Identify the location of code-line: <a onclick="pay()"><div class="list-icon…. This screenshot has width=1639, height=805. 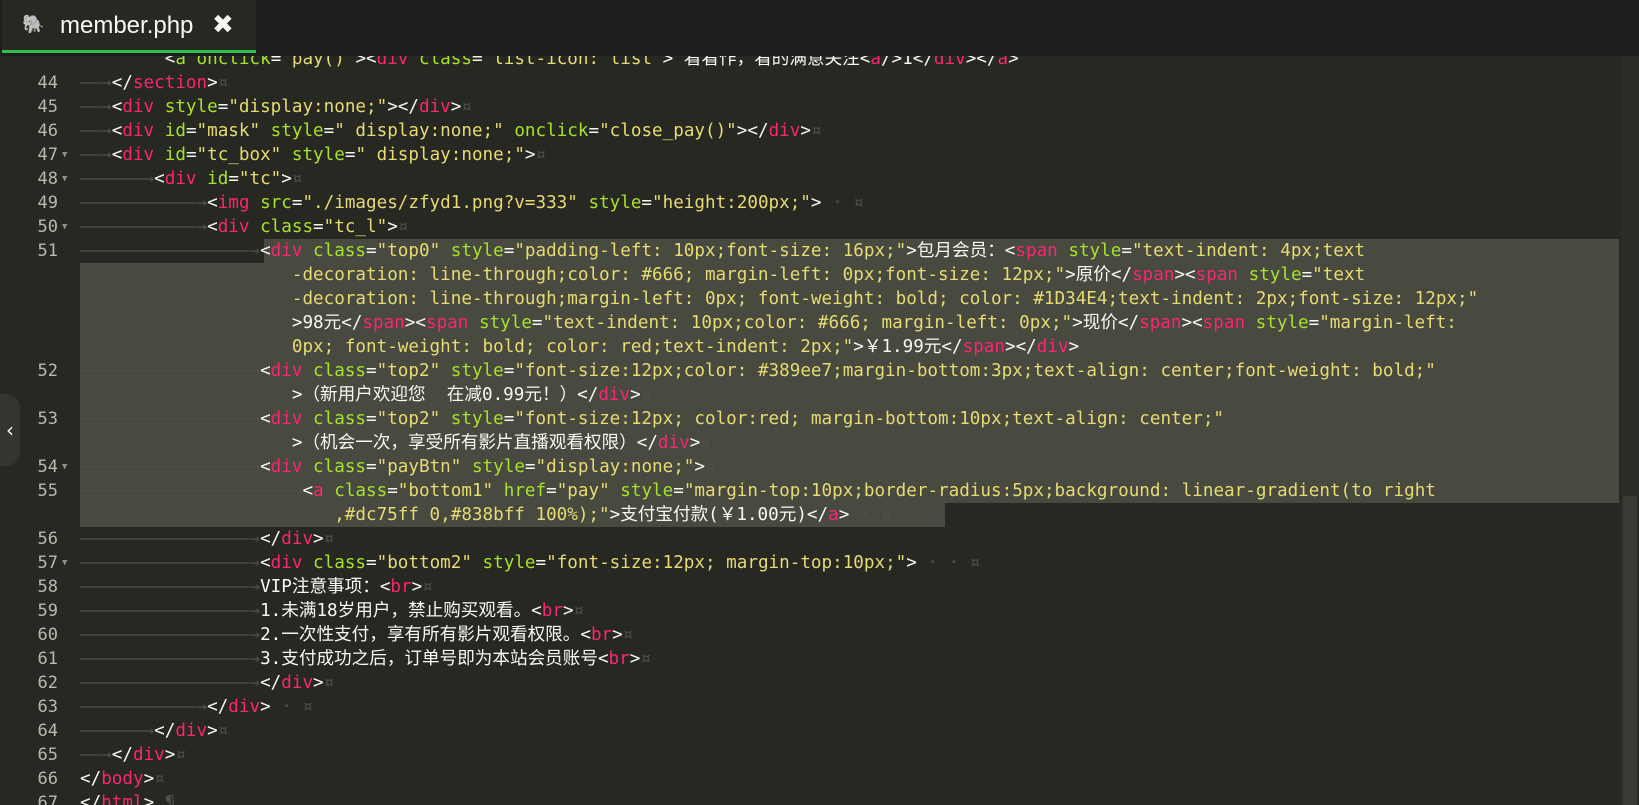
(549, 63).